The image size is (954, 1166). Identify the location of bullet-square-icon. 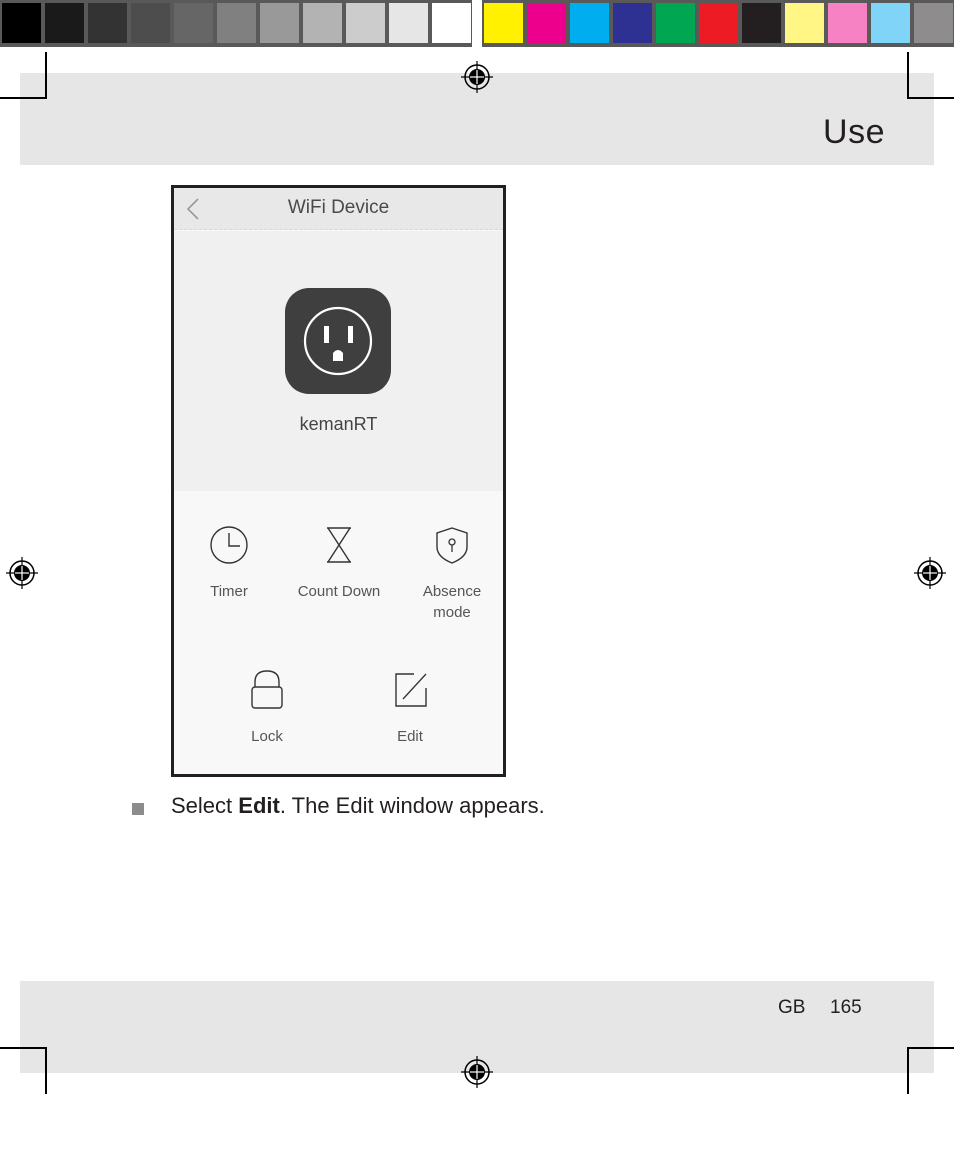
(138, 809).